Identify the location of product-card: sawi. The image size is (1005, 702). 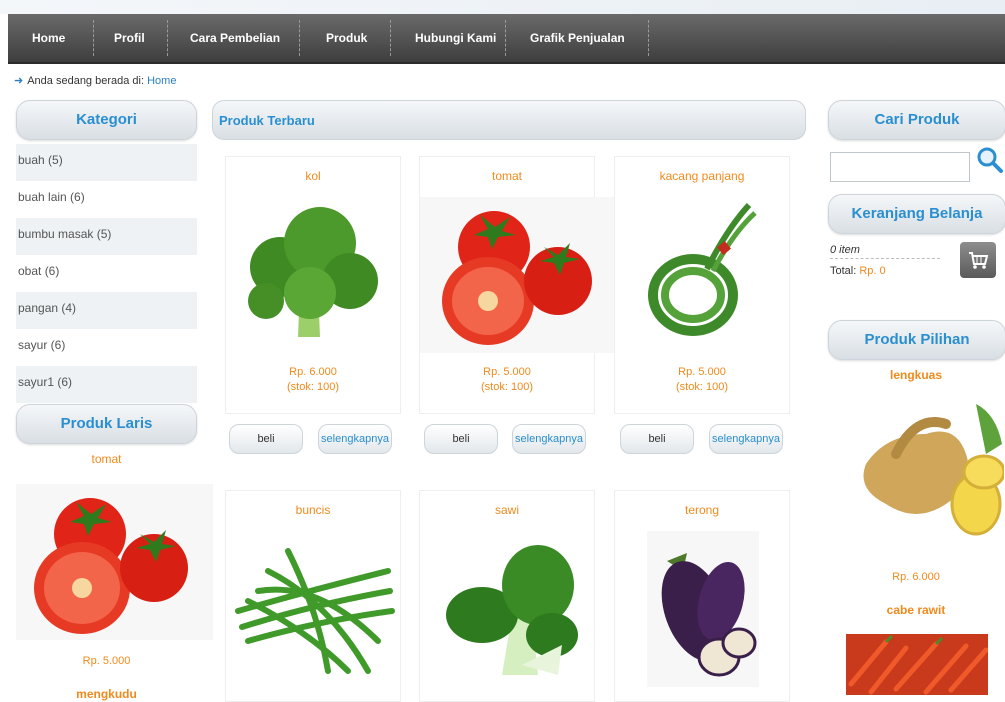
(507, 596).